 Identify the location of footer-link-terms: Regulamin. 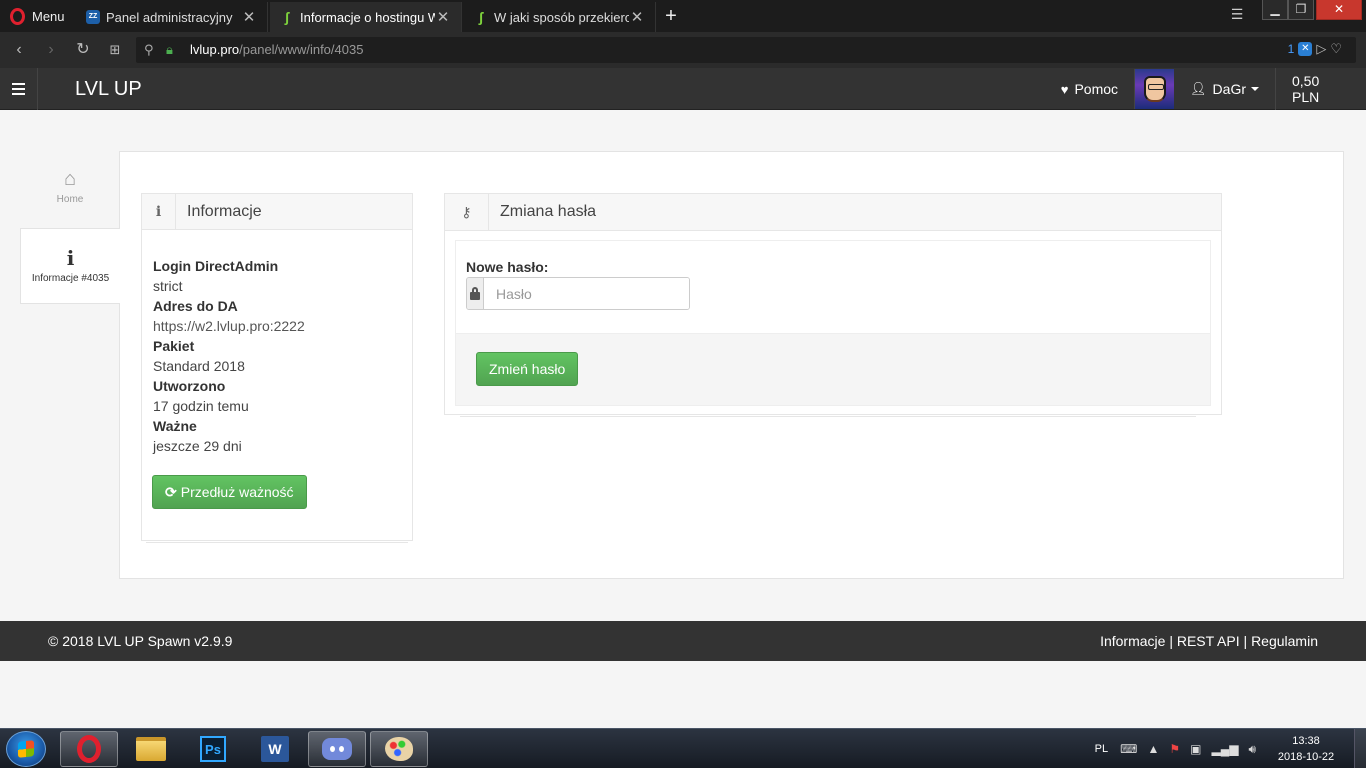
(1284, 641).